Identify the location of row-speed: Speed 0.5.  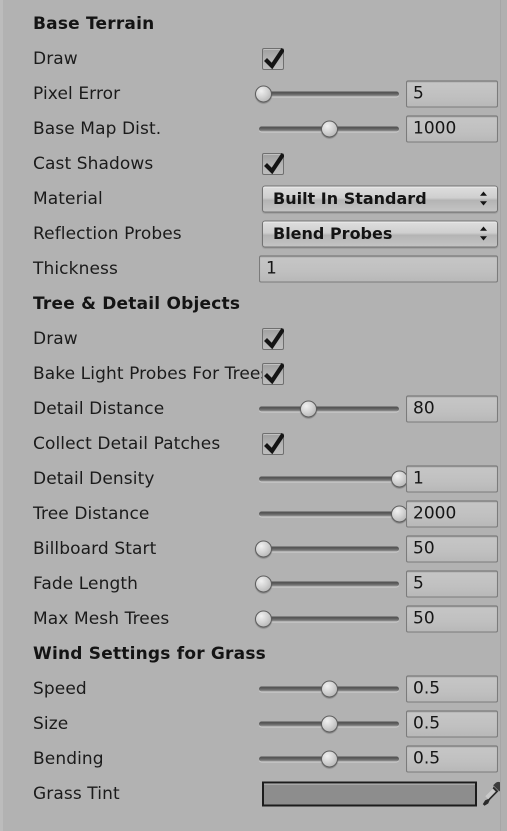
(253, 688).